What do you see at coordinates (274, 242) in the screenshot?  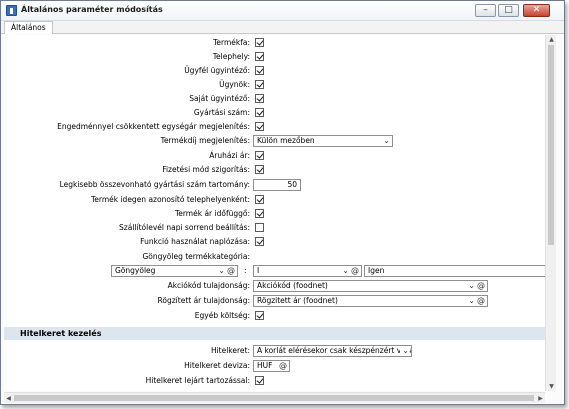 I see `param-funkcio-naplozas: Funkció használat naplózása:` at bounding box center [274, 242].